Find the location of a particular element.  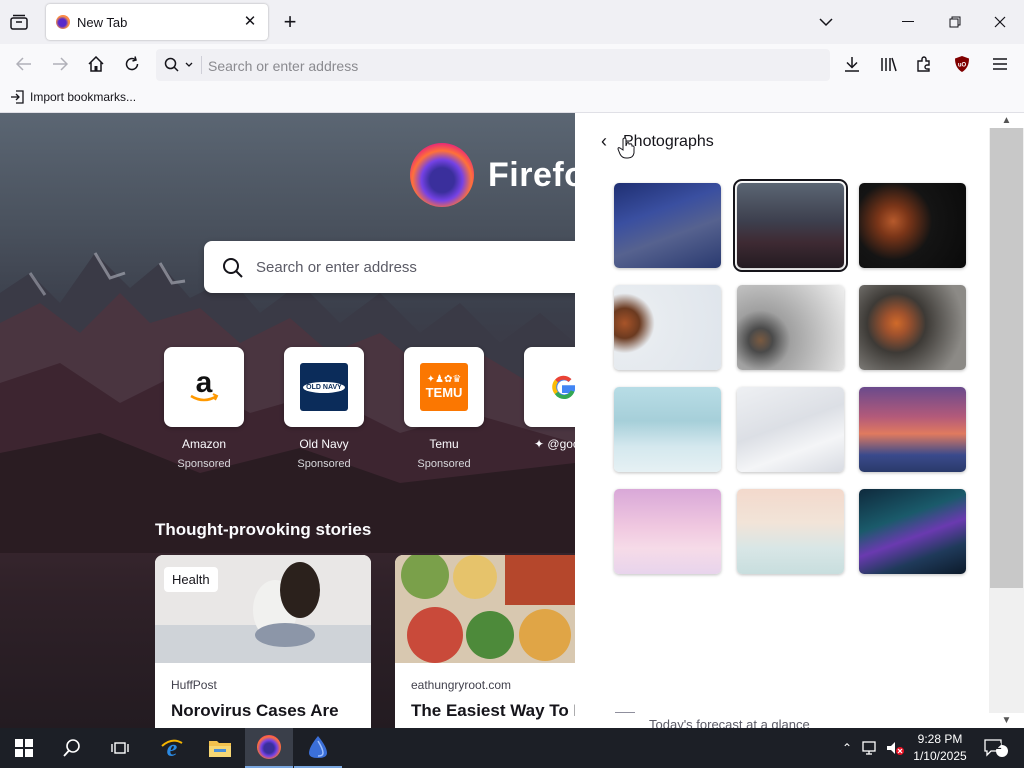

new-tab-plus-icon: + is located at coordinates (290, 21).